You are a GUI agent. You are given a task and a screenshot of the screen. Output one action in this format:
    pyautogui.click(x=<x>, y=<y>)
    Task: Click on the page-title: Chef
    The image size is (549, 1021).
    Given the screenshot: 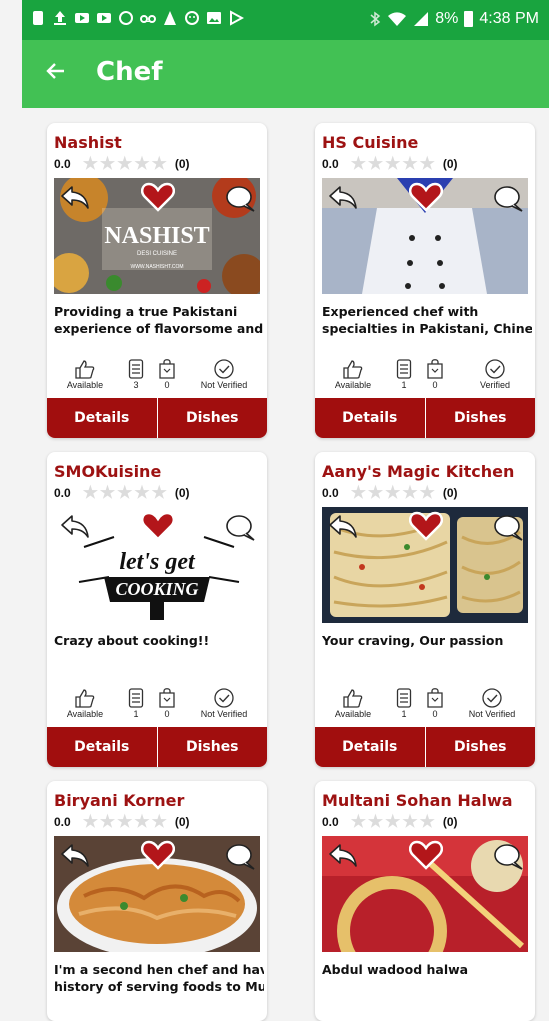 What is the action you would take?
    pyautogui.click(x=129, y=72)
    